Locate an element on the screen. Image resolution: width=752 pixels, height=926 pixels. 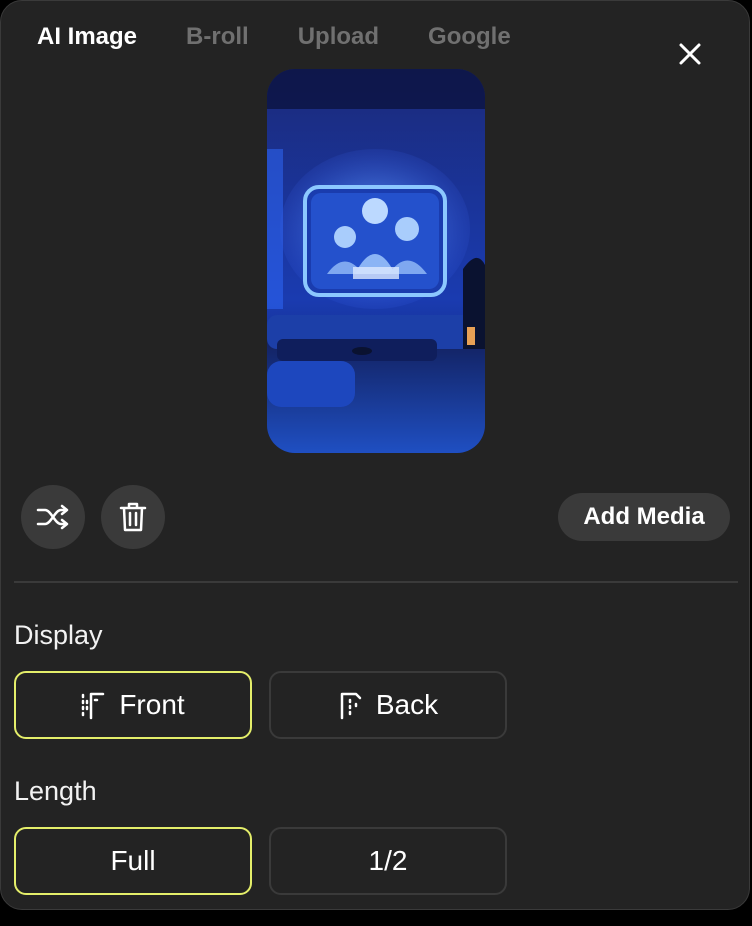
trash-icon is located at coordinates (133, 517).